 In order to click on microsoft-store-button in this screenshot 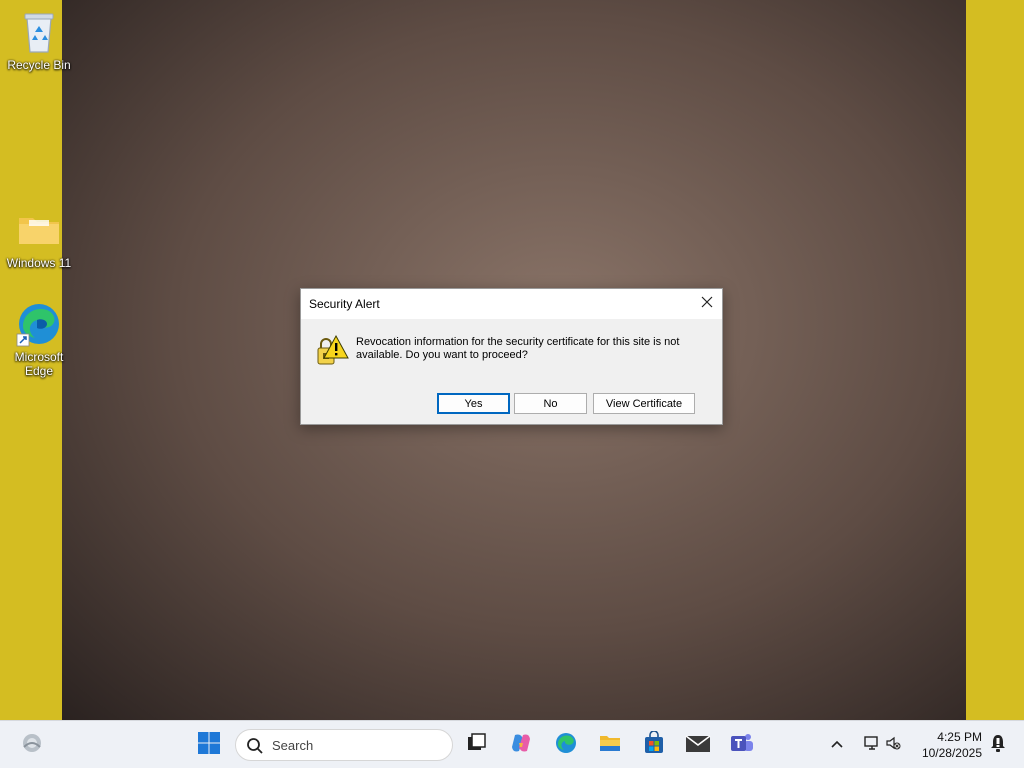, I will do `click(654, 745)`.